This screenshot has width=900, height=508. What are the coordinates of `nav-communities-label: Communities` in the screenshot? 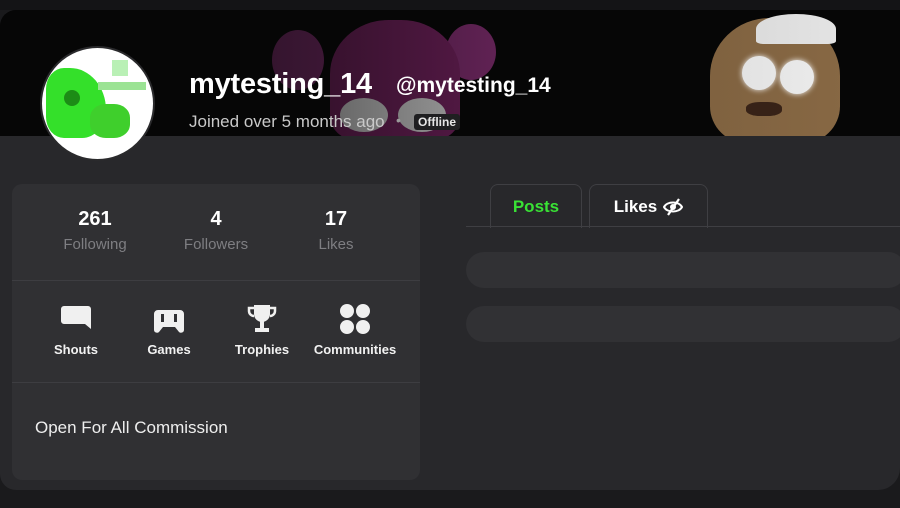 It's located at (355, 349).